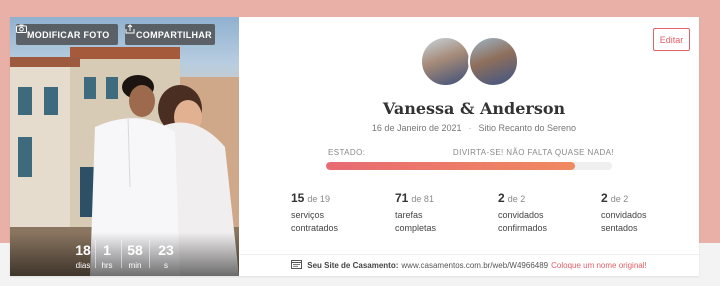 The height and width of the screenshot is (286, 720). Describe the element at coordinates (624, 215) in the screenshot. I see `stat-guests-seated-label-1: convidados` at that location.